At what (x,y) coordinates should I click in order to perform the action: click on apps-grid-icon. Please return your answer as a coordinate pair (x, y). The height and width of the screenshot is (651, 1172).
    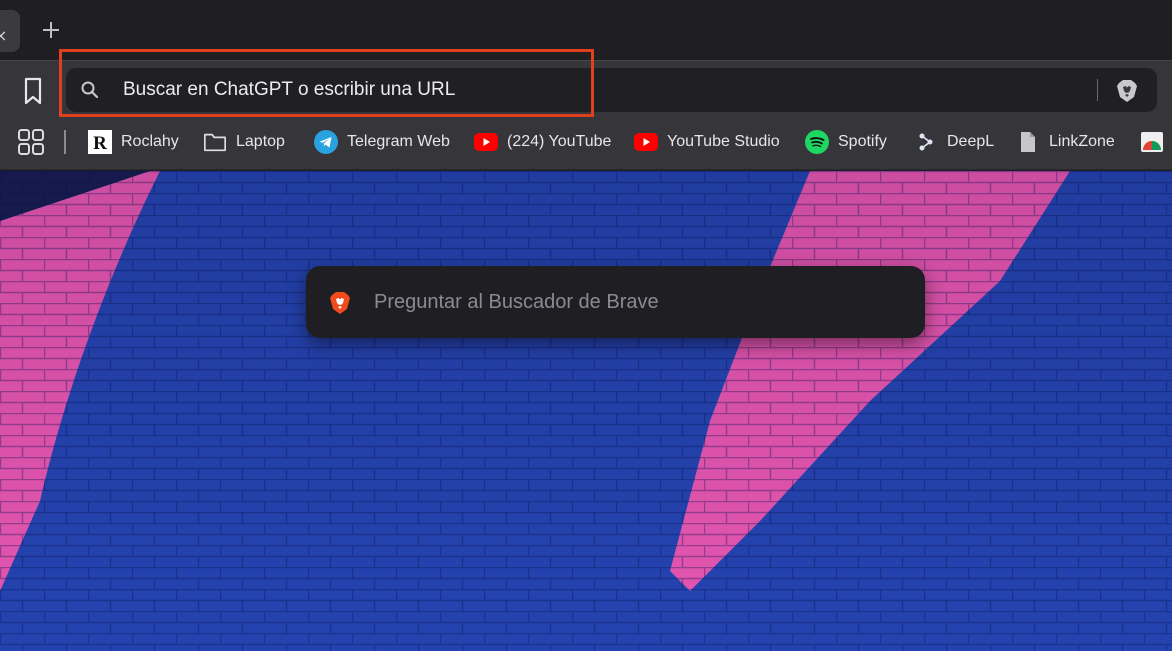
    Looking at the image, I should click on (31, 142).